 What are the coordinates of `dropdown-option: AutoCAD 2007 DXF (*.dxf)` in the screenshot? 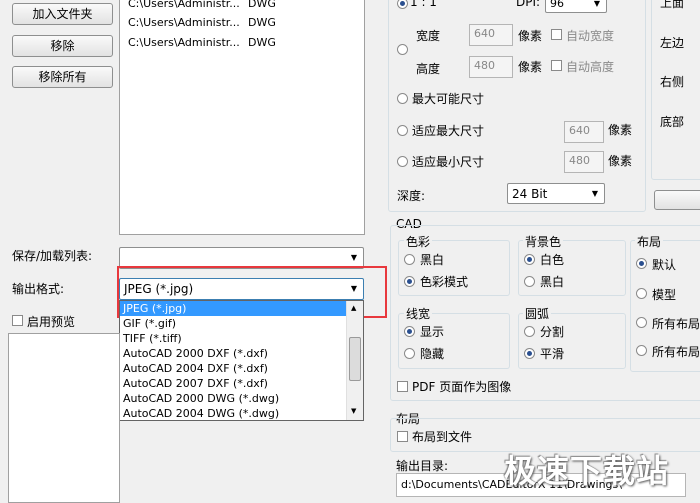 It's located at (241, 383).